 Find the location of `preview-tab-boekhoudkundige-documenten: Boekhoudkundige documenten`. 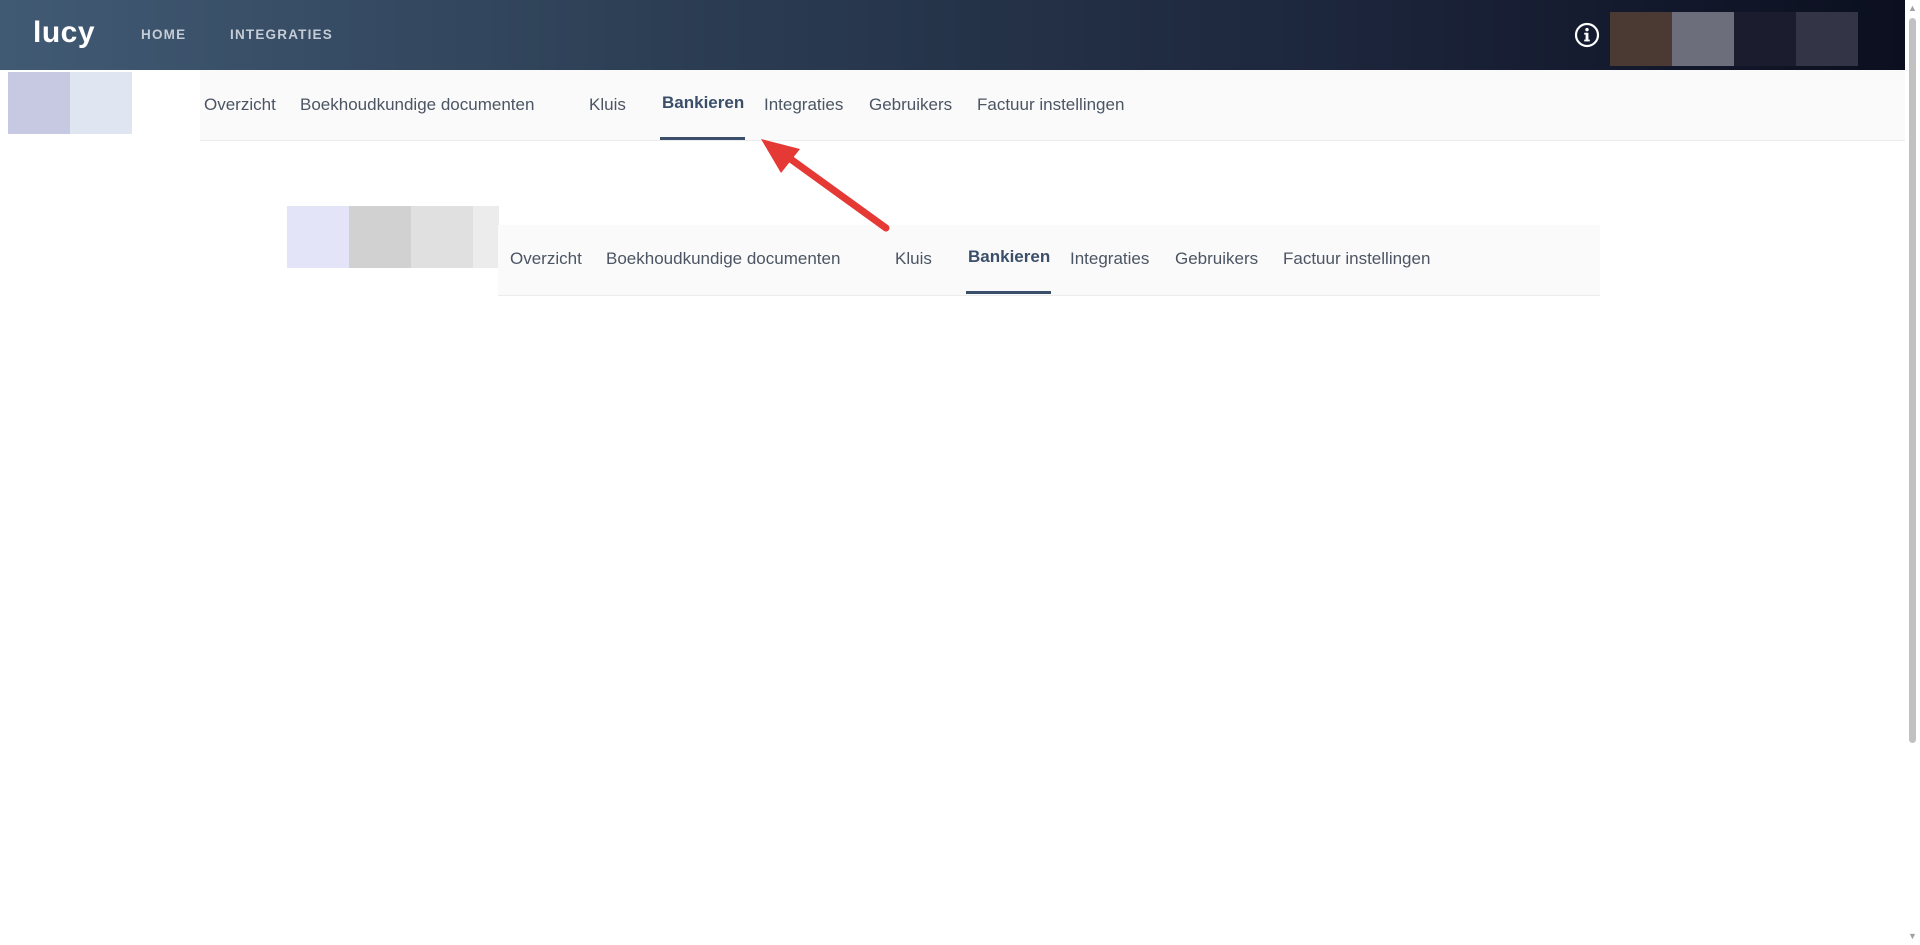

preview-tab-boekhoudkundige-documenten: Boekhoudkundige documenten is located at coordinates (723, 259).